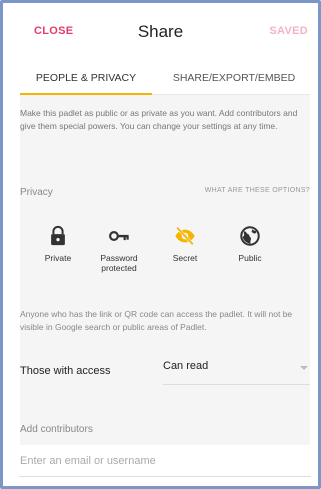 The width and height of the screenshot is (321, 489). I want to click on privacy-option-label: Password protected, so click(119, 263).